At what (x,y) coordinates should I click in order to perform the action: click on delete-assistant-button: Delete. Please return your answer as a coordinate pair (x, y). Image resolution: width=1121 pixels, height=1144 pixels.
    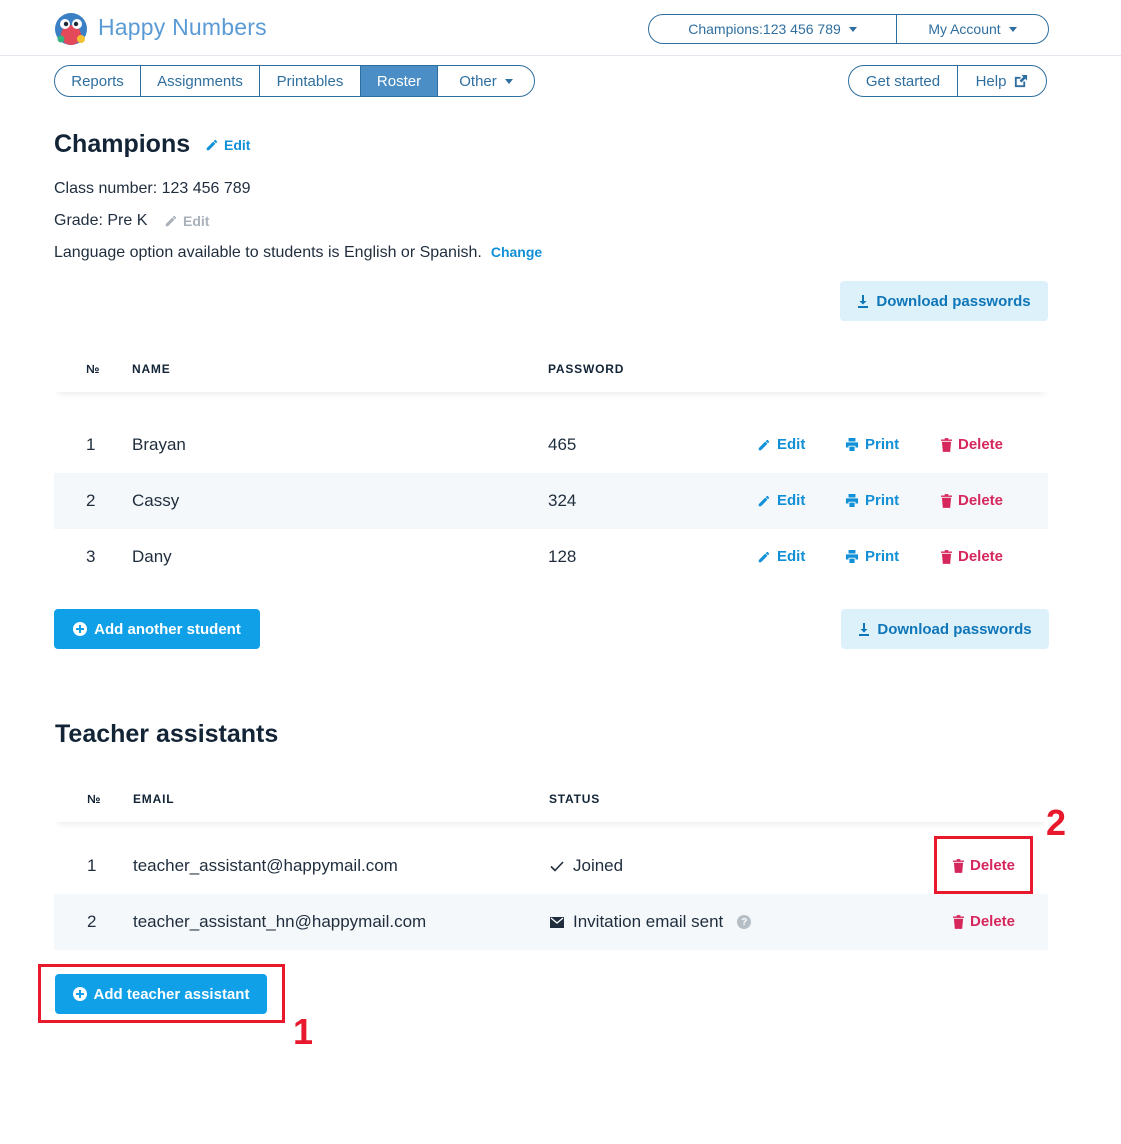
    Looking at the image, I should click on (984, 921).